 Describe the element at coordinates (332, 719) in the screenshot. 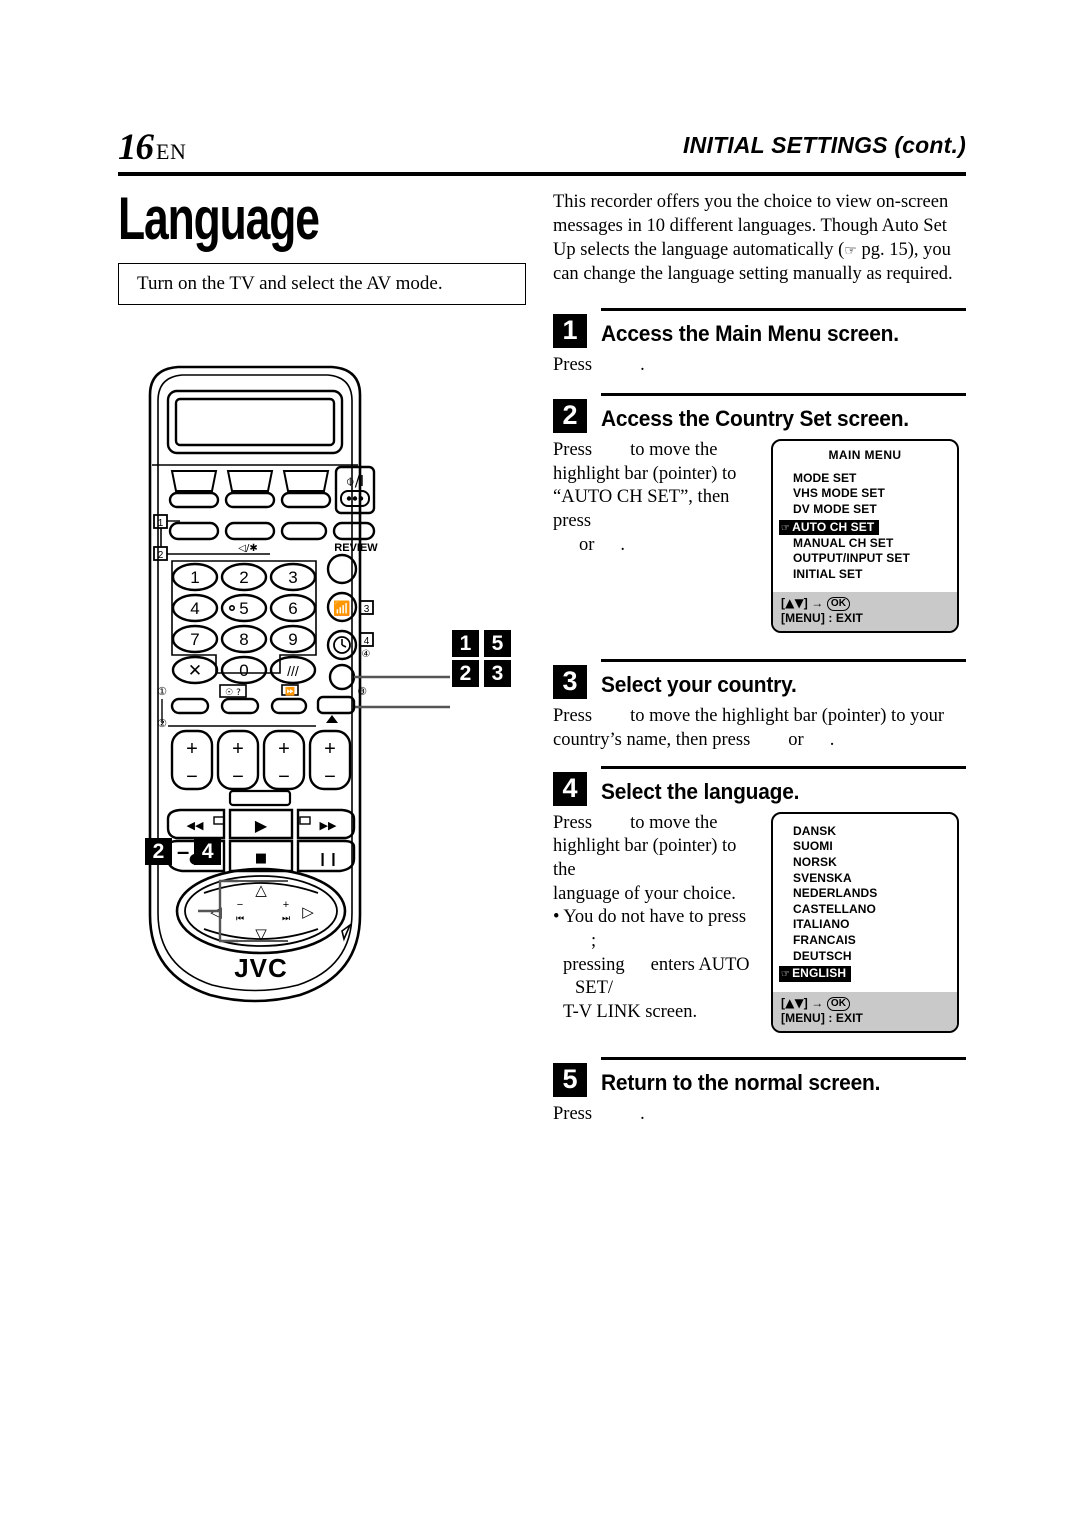

I see `remote-triangle-marker` at that location.